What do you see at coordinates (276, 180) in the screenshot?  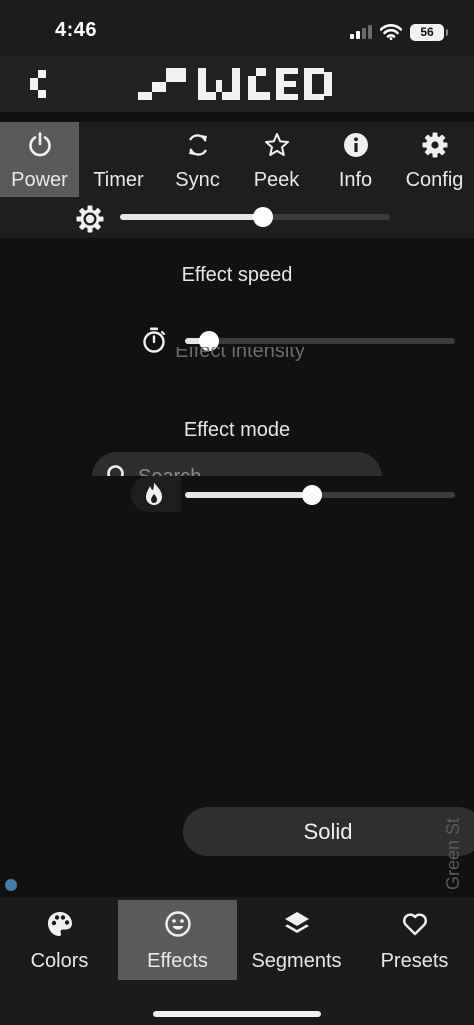 I see `tab-label: Peek` at bounding box center [276, 180].